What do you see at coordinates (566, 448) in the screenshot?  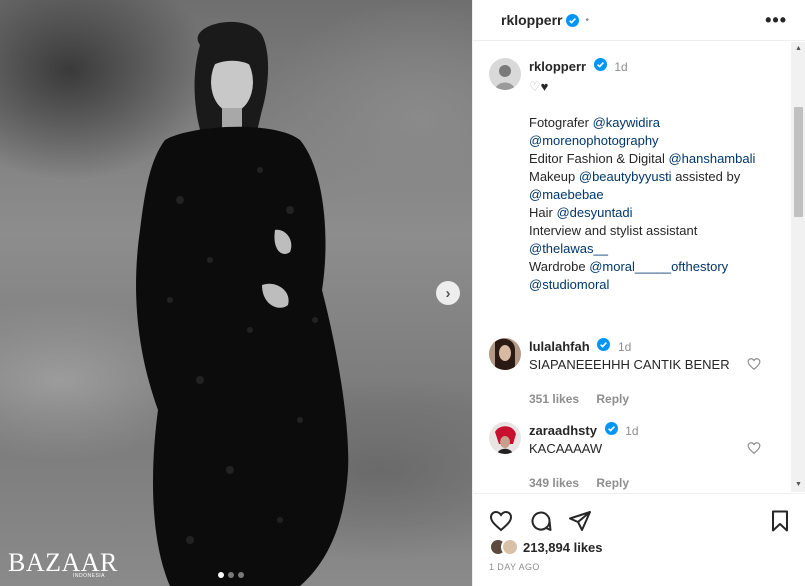 I see `comment-text: KACAAAAW` at bounding box center [566, 448].